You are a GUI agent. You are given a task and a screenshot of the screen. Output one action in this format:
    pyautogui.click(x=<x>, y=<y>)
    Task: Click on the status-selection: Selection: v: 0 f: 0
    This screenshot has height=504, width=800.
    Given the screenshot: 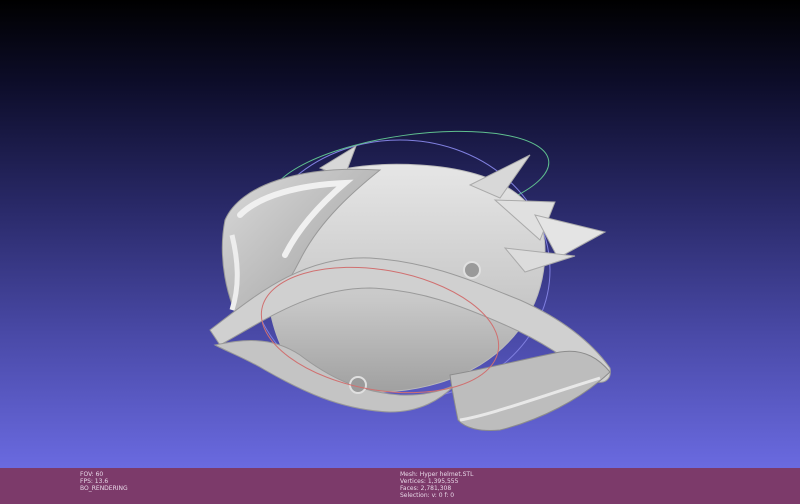 What is the action you would take?
    pyautogui.click(x=427, y=495)
    